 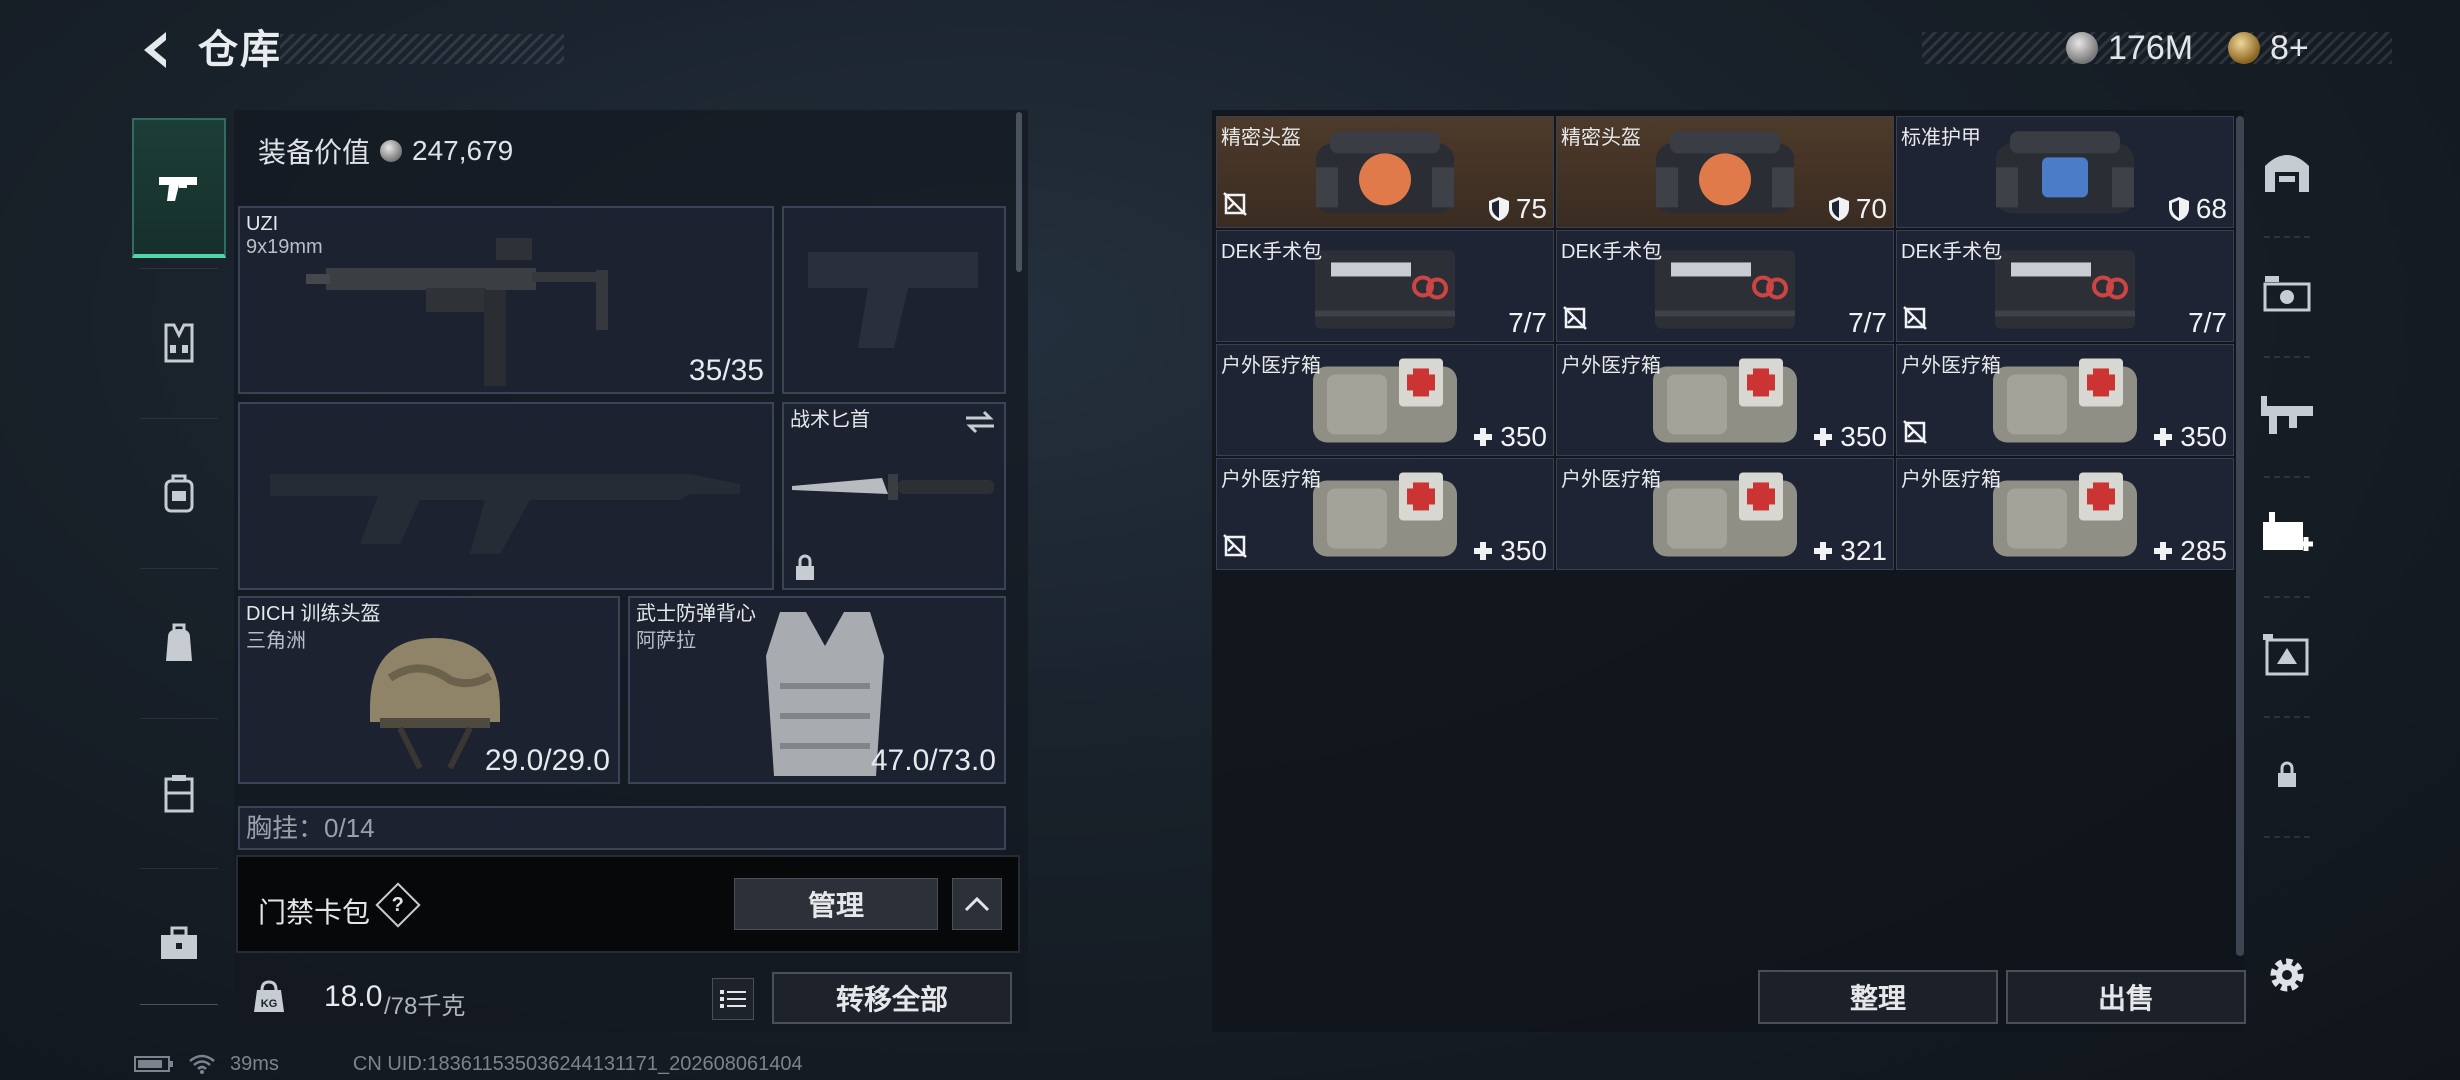 What do you see at coordinates (314, 152) in the screenshot?
I see `equipment-value-label: 装备价值` at bounding box center [314, 152].